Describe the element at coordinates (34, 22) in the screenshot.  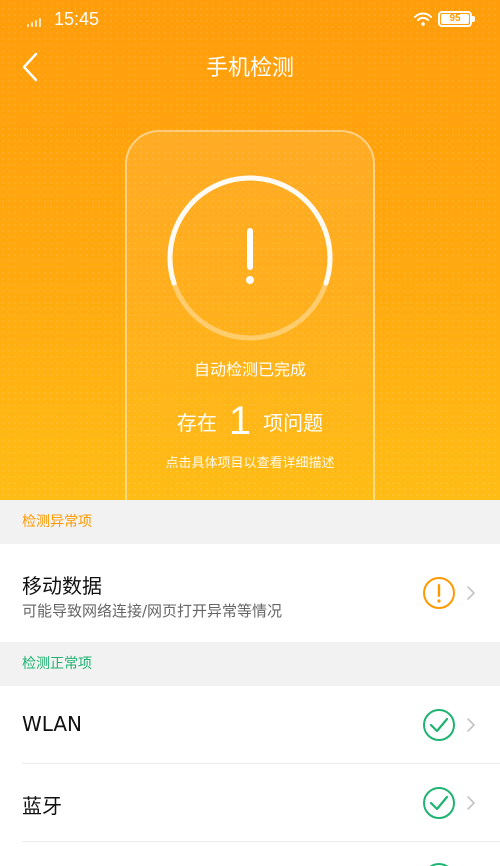
I see `signal-icon` at that location.